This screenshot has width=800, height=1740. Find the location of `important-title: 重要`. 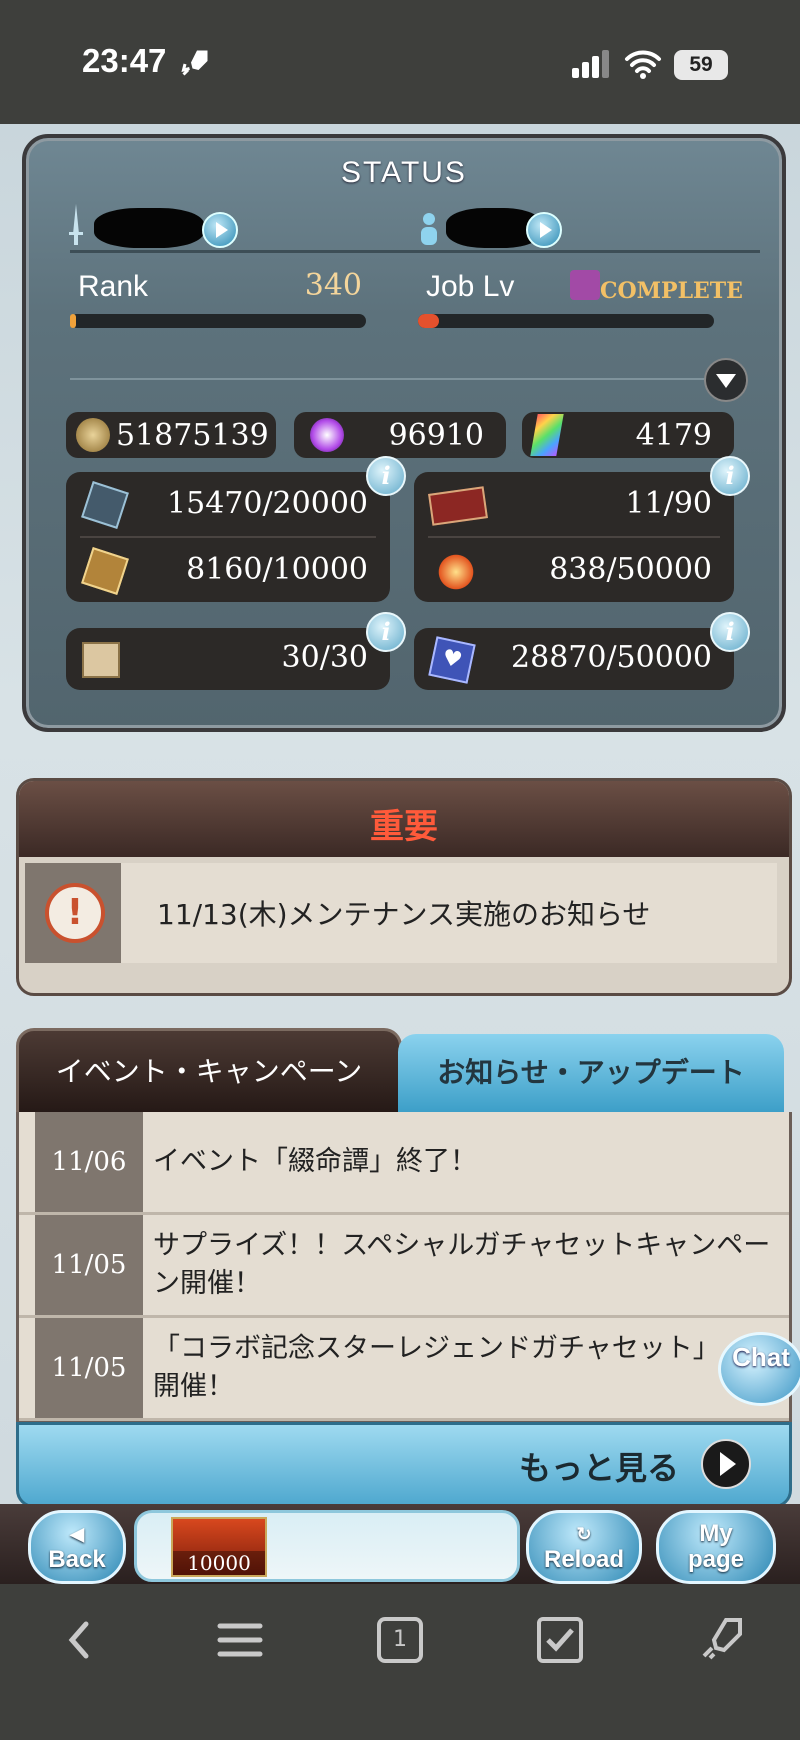

important-title: 重要 is located at coordinates (404, 827).